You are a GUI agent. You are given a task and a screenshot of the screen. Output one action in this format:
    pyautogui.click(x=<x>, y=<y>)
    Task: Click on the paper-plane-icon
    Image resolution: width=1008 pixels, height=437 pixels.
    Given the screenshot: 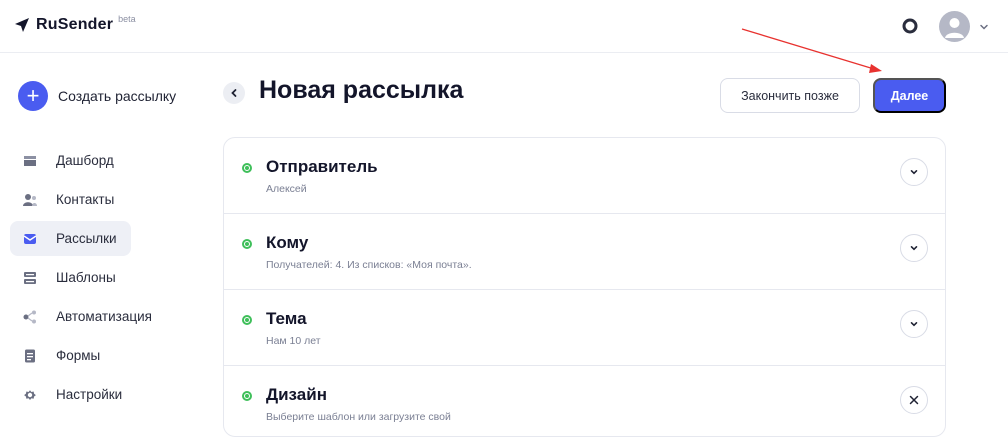 What is the action you would take?
    pyautogui.click(x=22, y=25)
    